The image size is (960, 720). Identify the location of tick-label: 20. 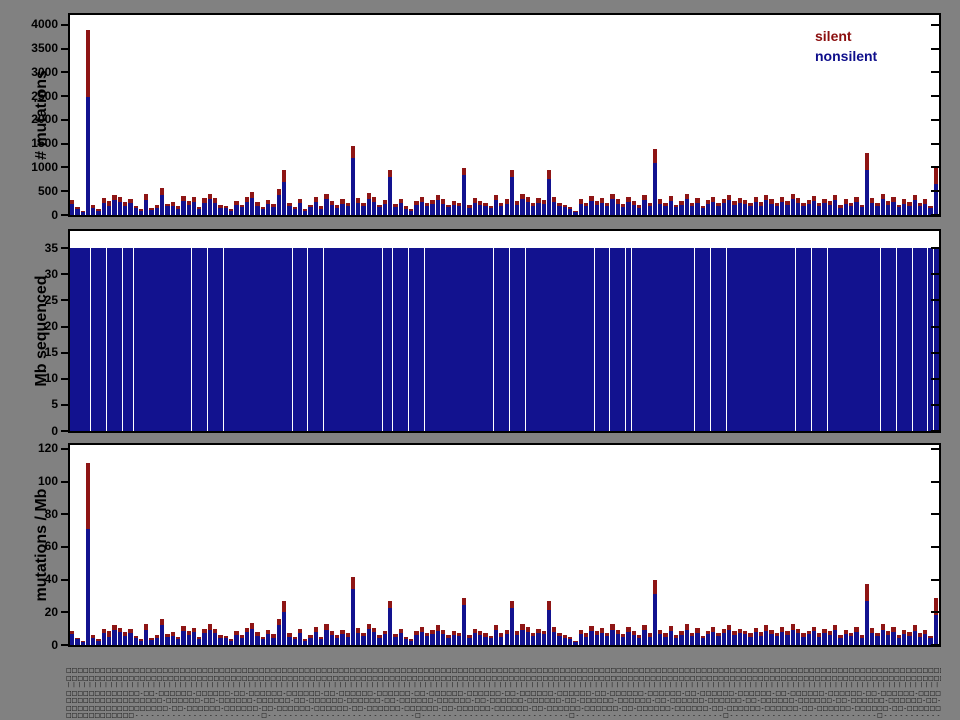
(51, 611).